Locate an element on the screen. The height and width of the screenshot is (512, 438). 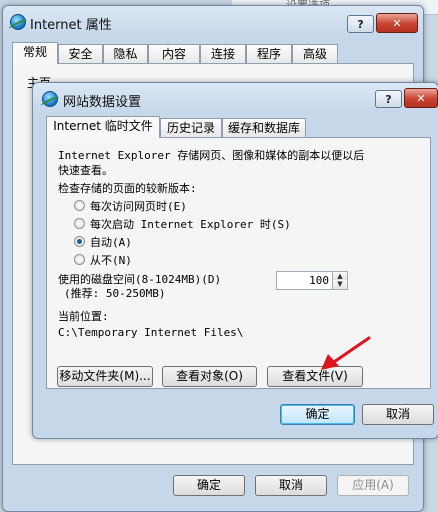
description-line-2: 快速查看。 is located at coordinates (85, 170).